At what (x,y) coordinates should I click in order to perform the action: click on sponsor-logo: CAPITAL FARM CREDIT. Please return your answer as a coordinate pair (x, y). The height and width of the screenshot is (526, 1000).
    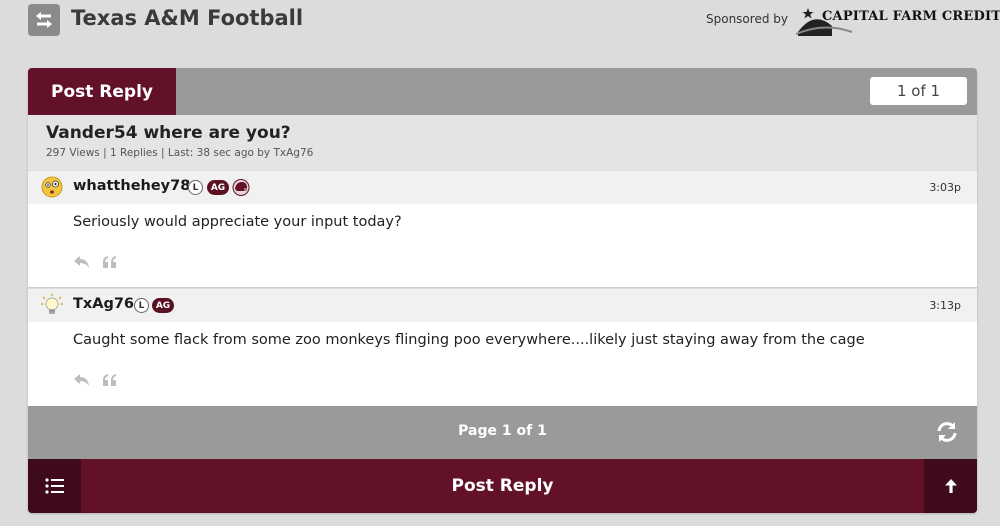
    Looking at the image, I should click on (897, 20).